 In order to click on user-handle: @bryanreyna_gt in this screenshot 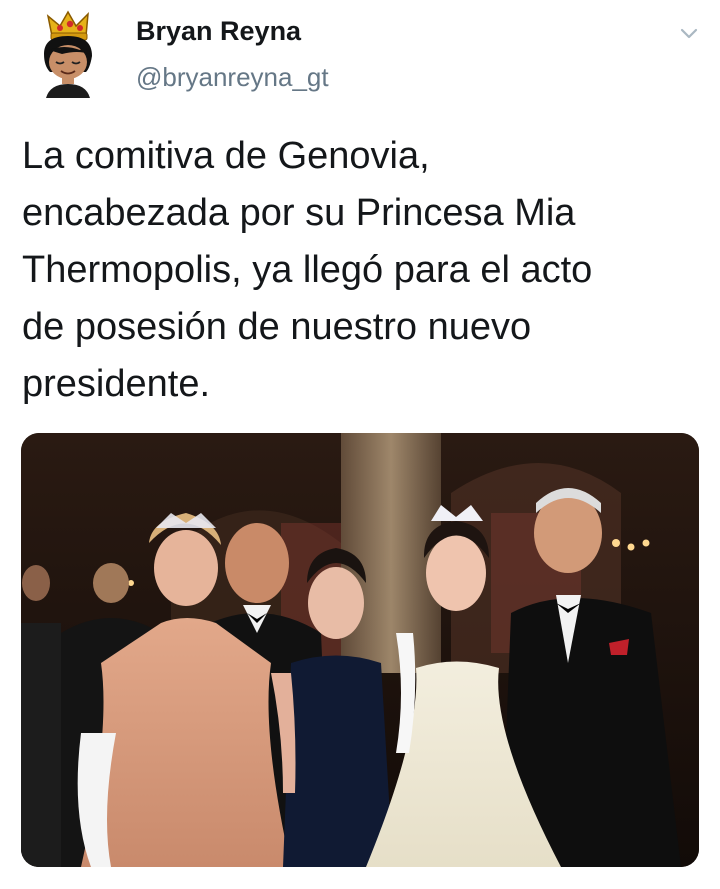, I will do `click(232, 77)`.